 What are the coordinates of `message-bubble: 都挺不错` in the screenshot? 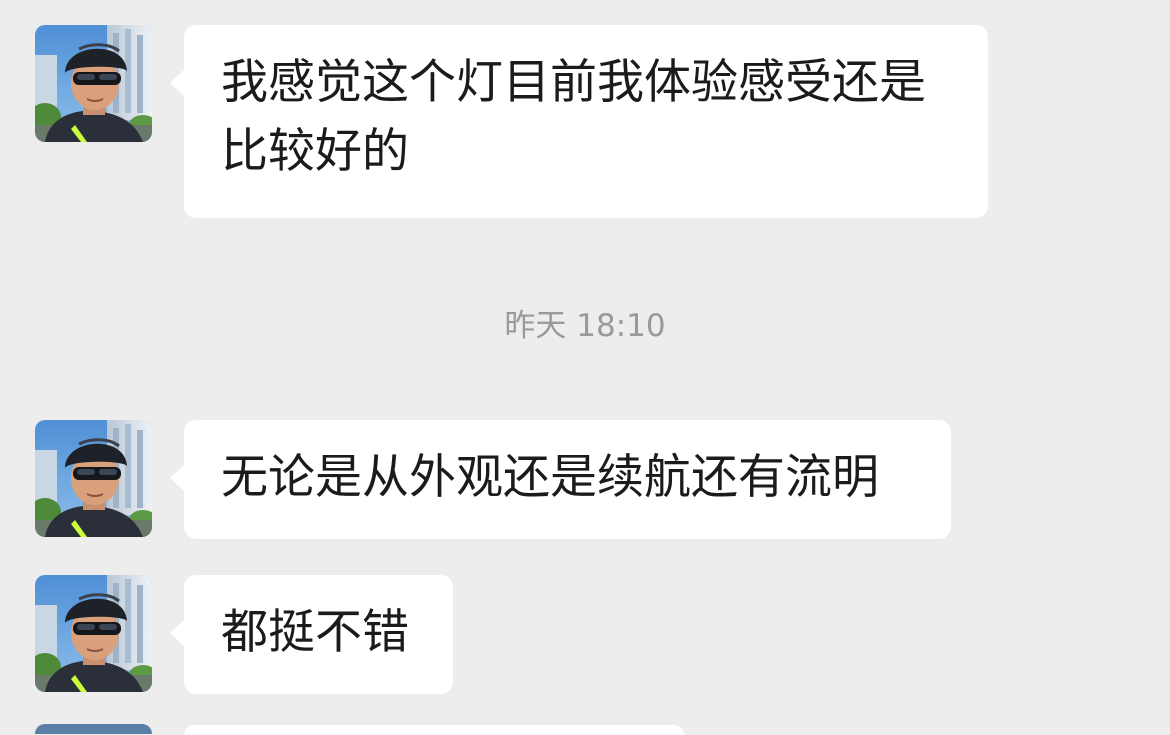 It's located at (311, 634).